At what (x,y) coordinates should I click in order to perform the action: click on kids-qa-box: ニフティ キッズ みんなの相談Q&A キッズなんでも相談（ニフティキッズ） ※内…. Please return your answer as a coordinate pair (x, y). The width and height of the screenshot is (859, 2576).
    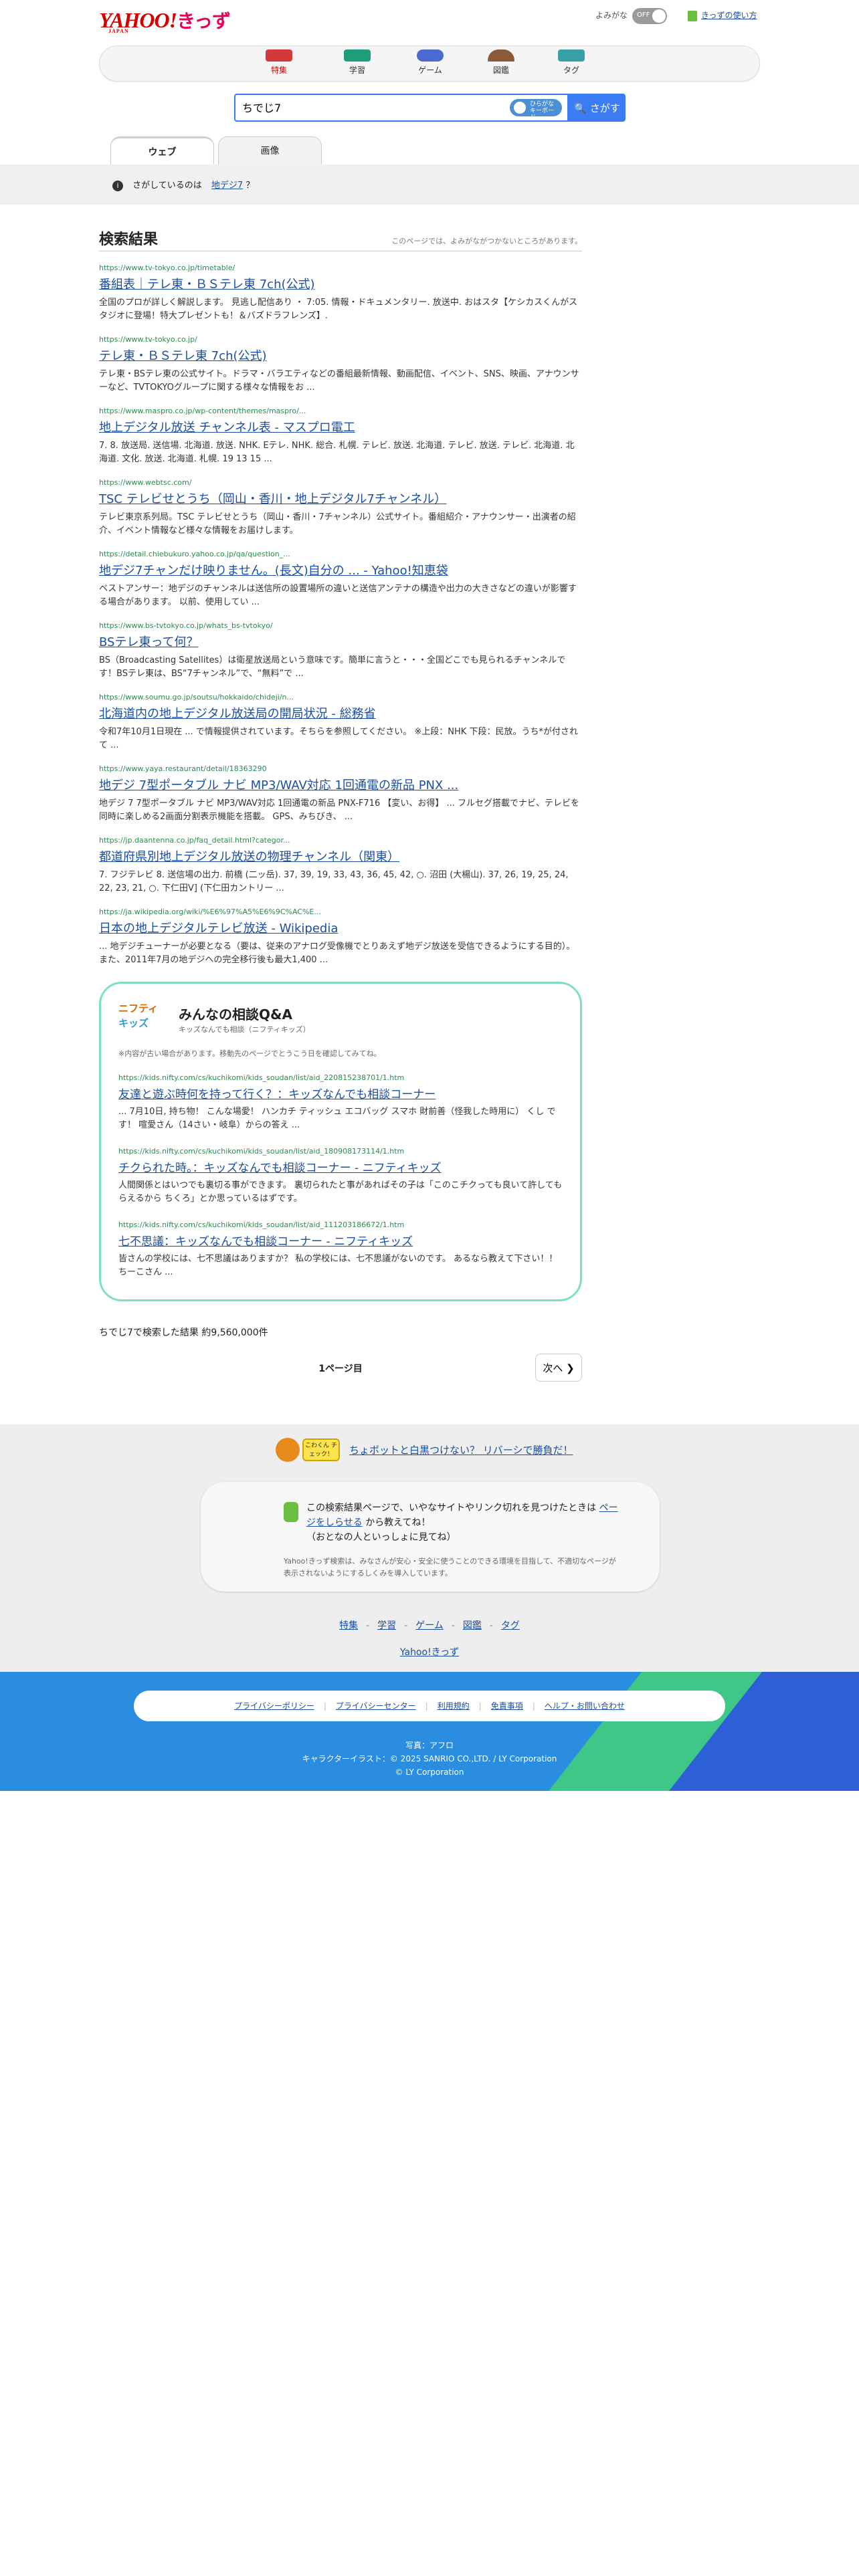
    Looking at the image, I should click on (340, 1141).